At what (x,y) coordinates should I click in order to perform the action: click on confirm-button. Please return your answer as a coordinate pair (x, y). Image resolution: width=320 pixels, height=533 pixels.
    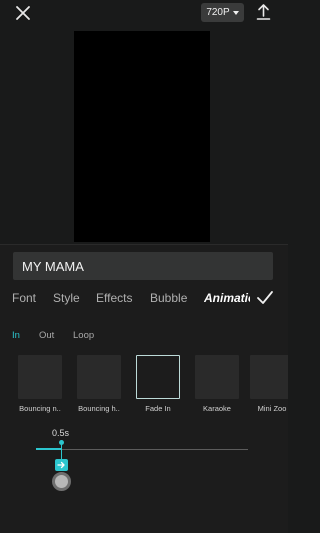
    Looking at the image, I should click on (265, 298).